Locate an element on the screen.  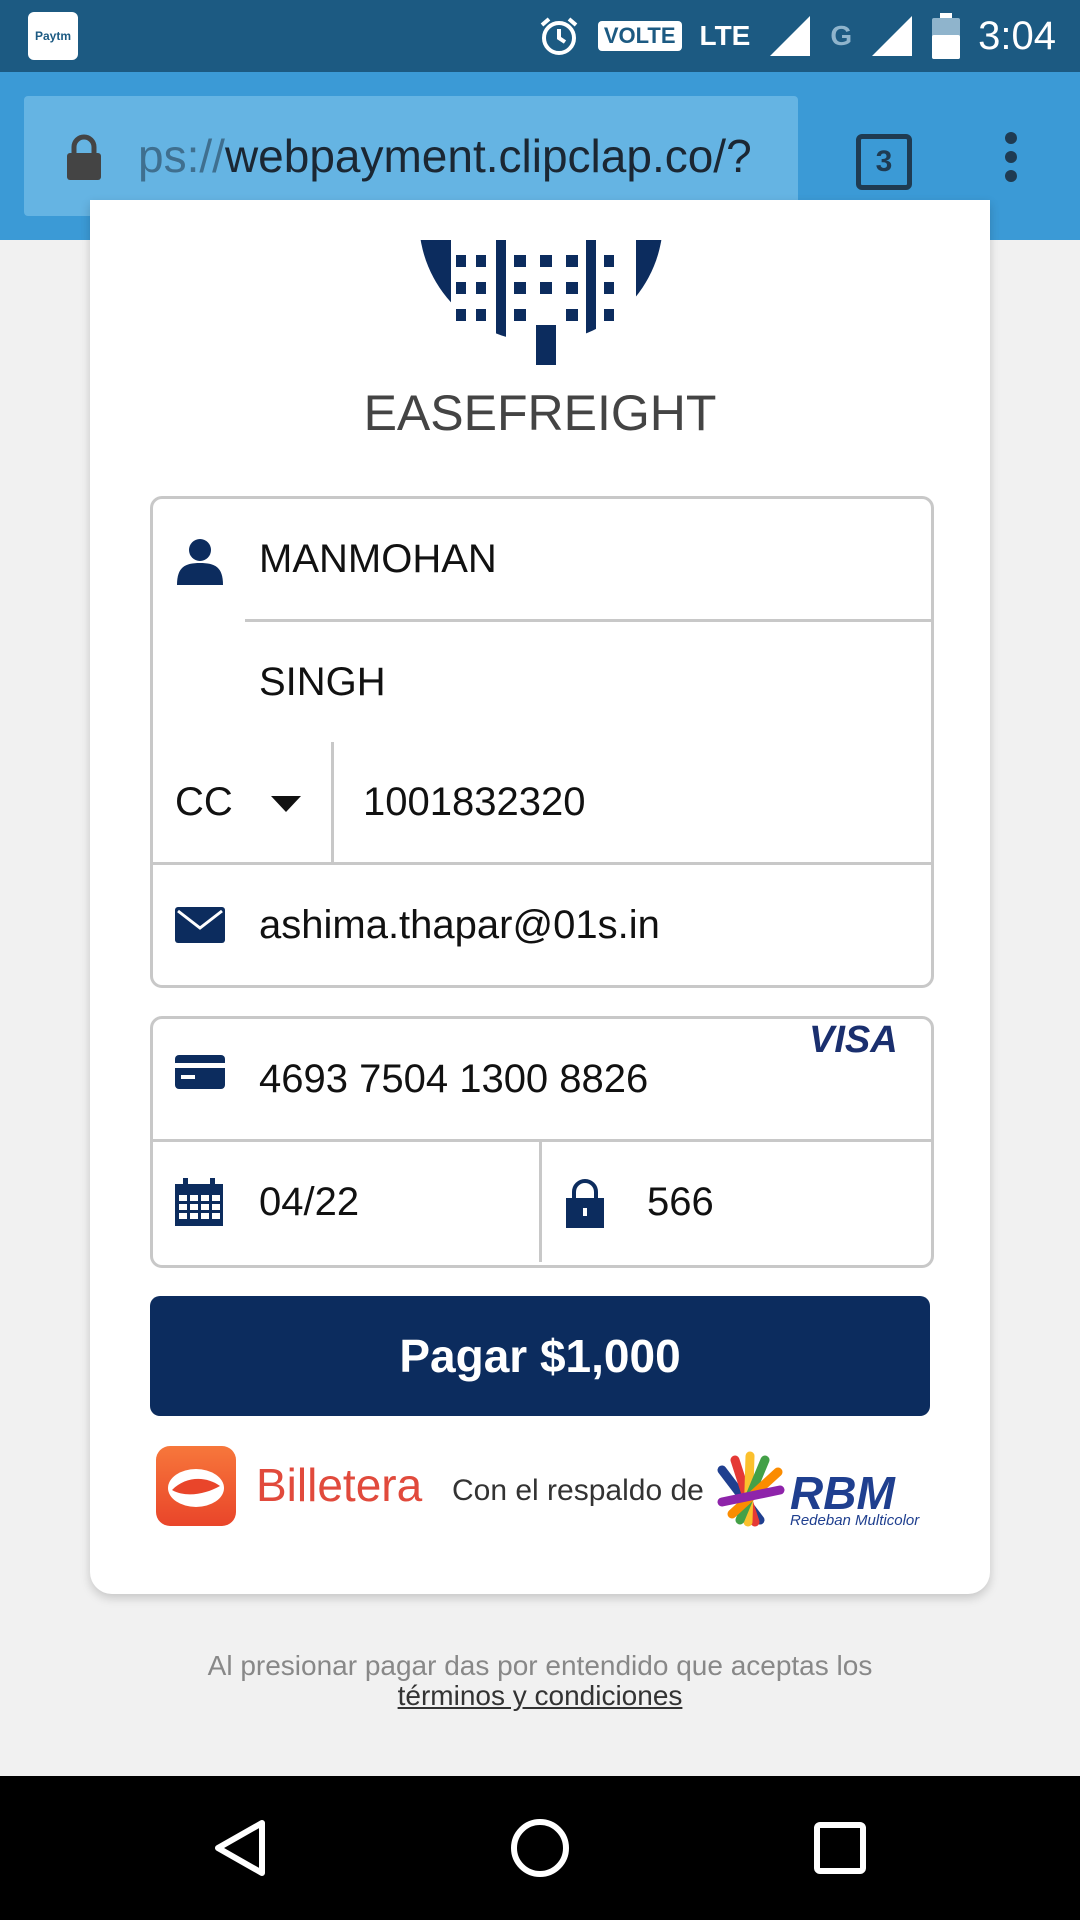
status-icons: VOLTE LTE G 3:04 is located at coordinates (797, 36).